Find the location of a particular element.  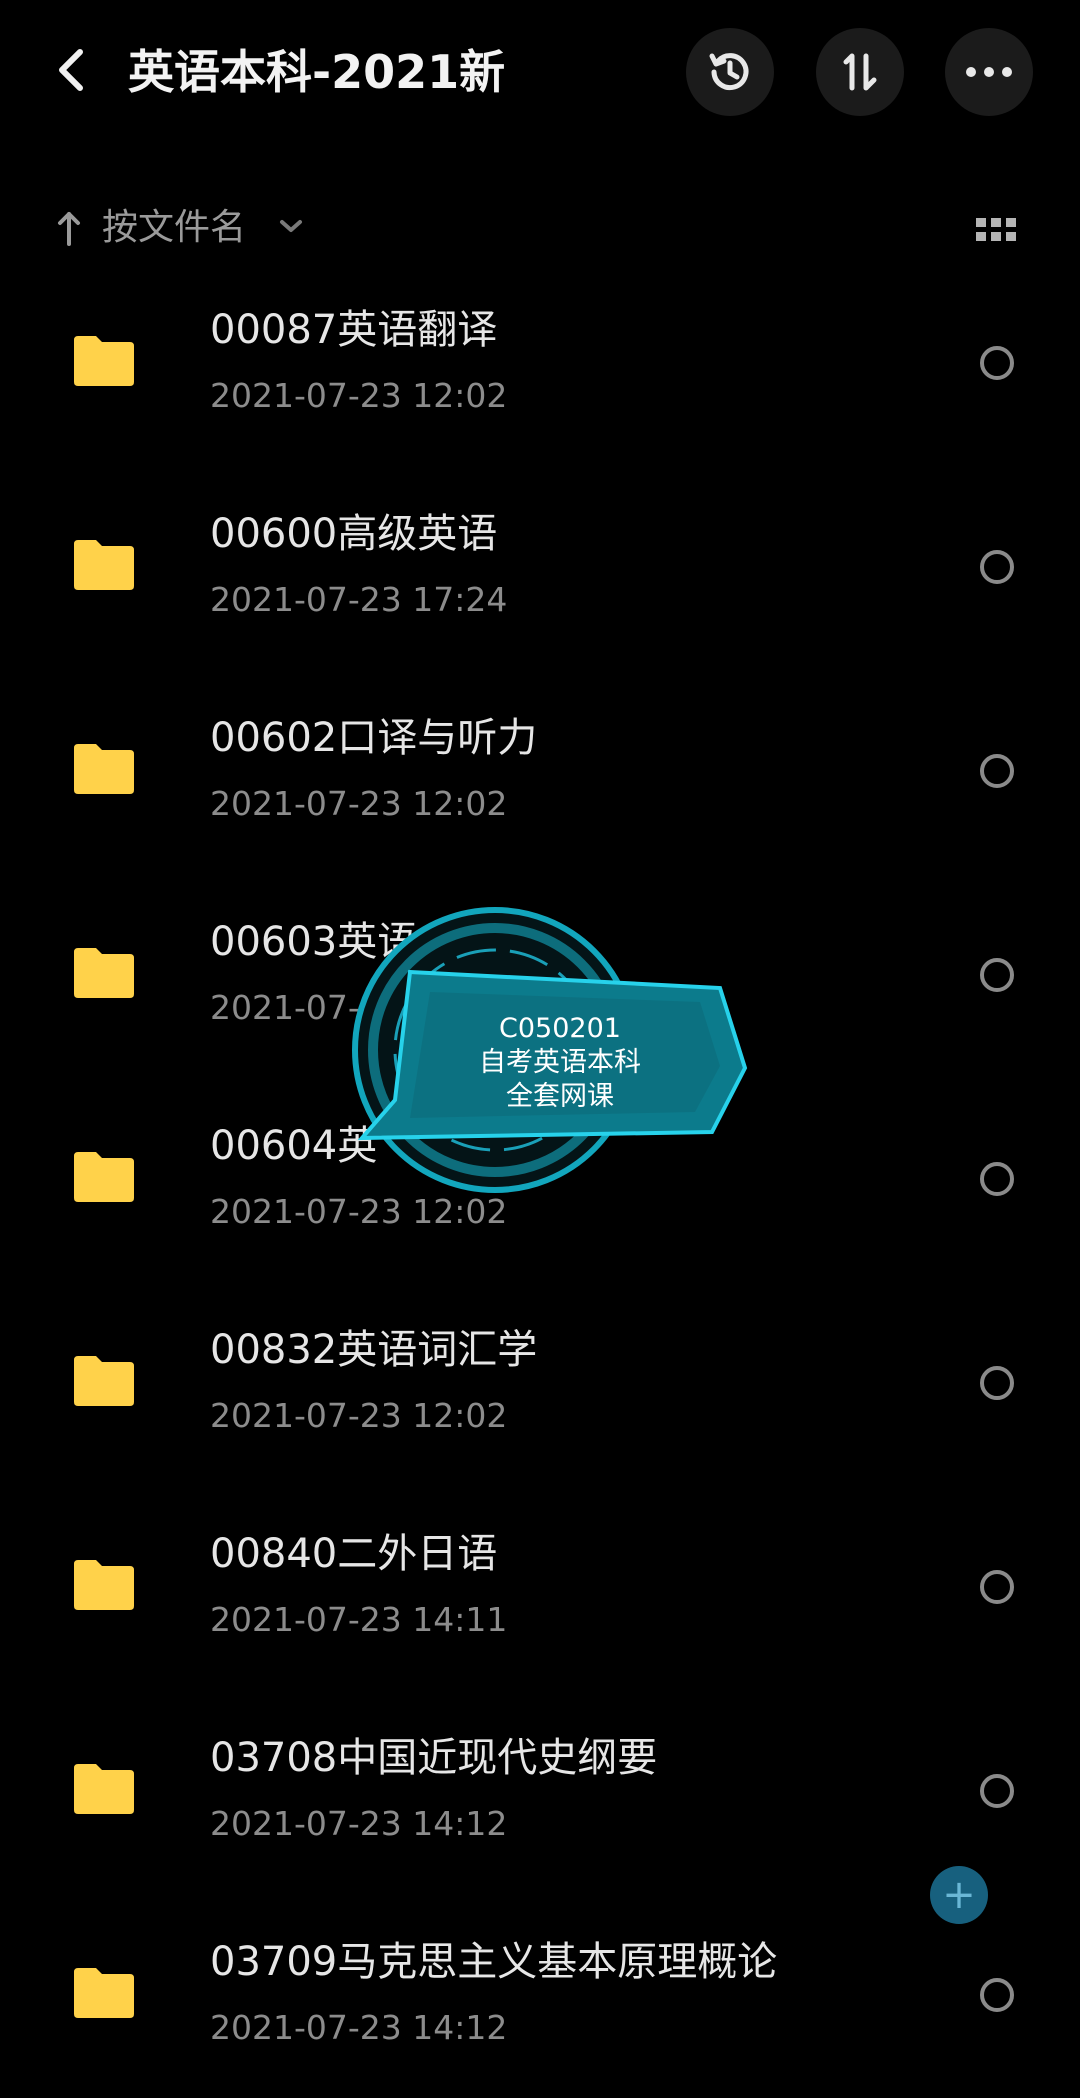

more-icon is located at coordinates (989, 72).